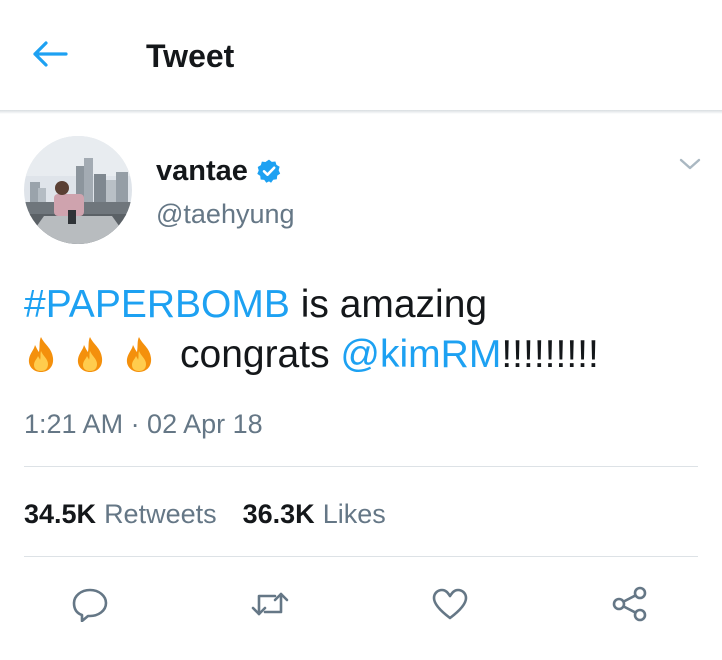 The image size is (722, 660). Describe the element at coordinates (78, 190) in the screenshot. I see `avatar` at that location.